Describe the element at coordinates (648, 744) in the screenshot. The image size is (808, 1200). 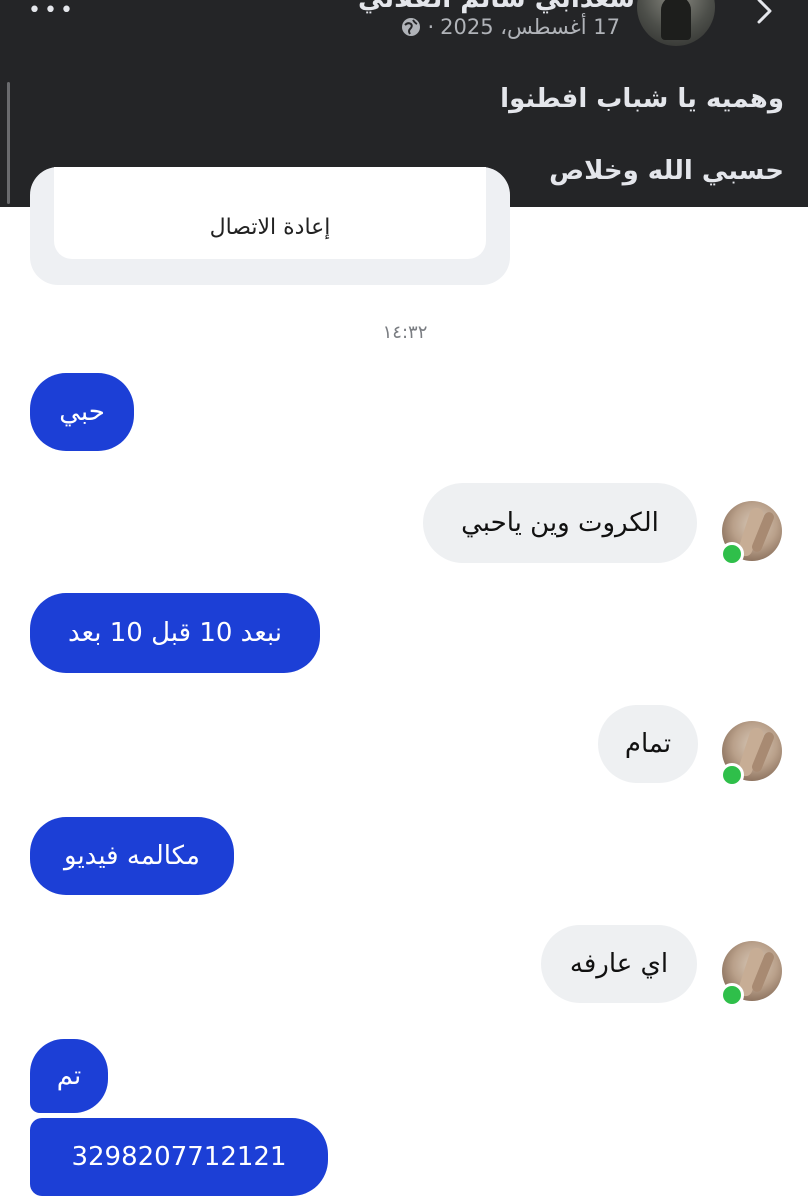
I see `received-message: تمام` at that location.